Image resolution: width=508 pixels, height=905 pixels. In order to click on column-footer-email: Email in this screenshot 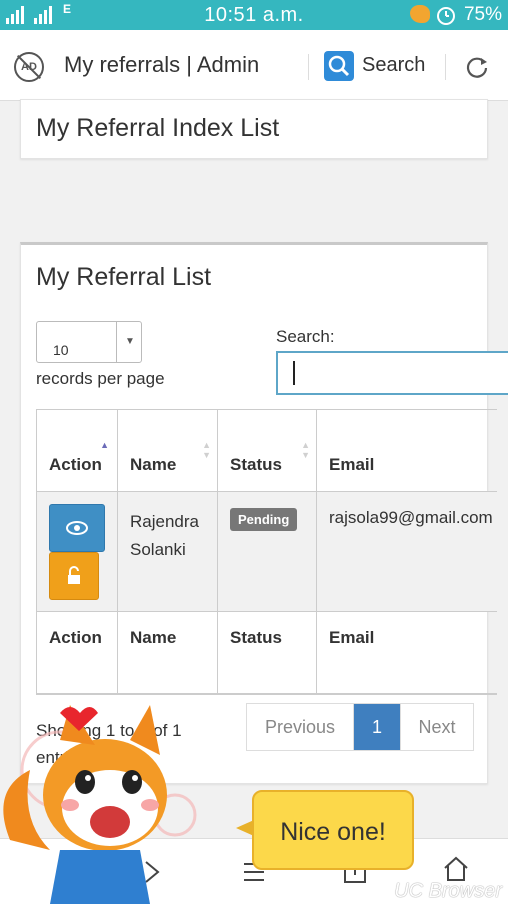, I will do `click(407, 653)`.